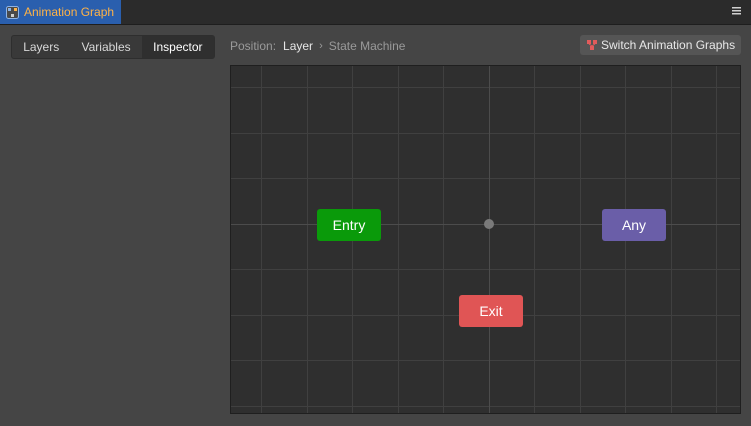 This screenshot has height=426, width=751. Describe the element at coordinates (349, 225) in the screenshot. I see `entry-node: Entry` at that location.